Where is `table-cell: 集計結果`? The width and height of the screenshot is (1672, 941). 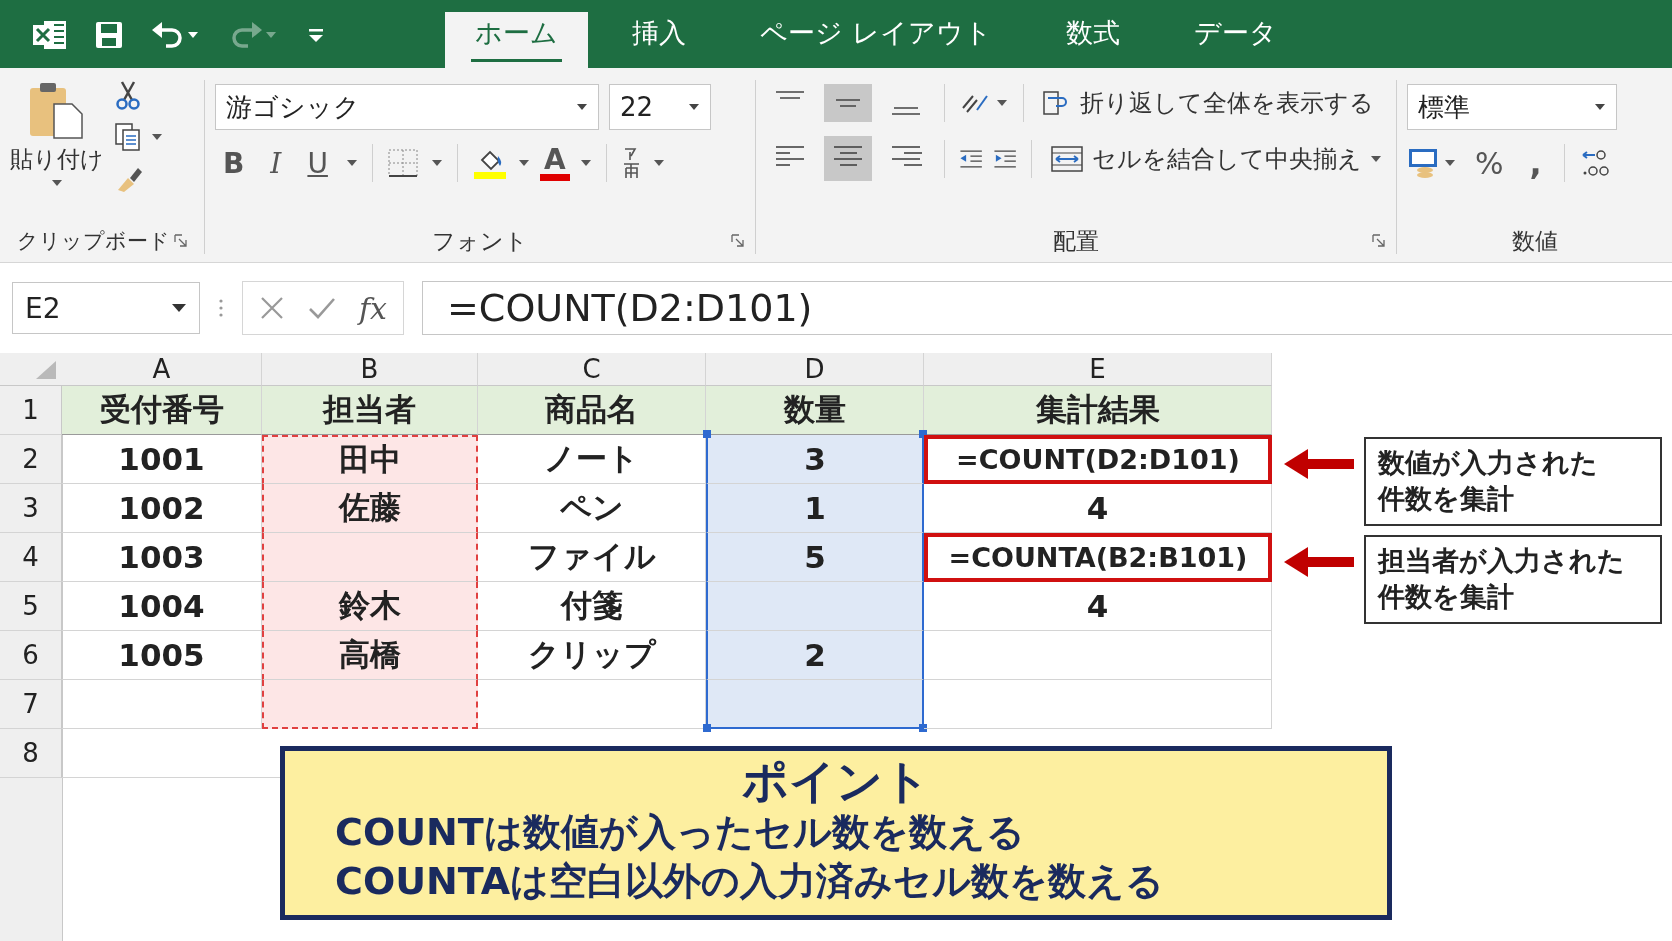
table-cell: 集計結果 is located at coordinates (1098, 410).